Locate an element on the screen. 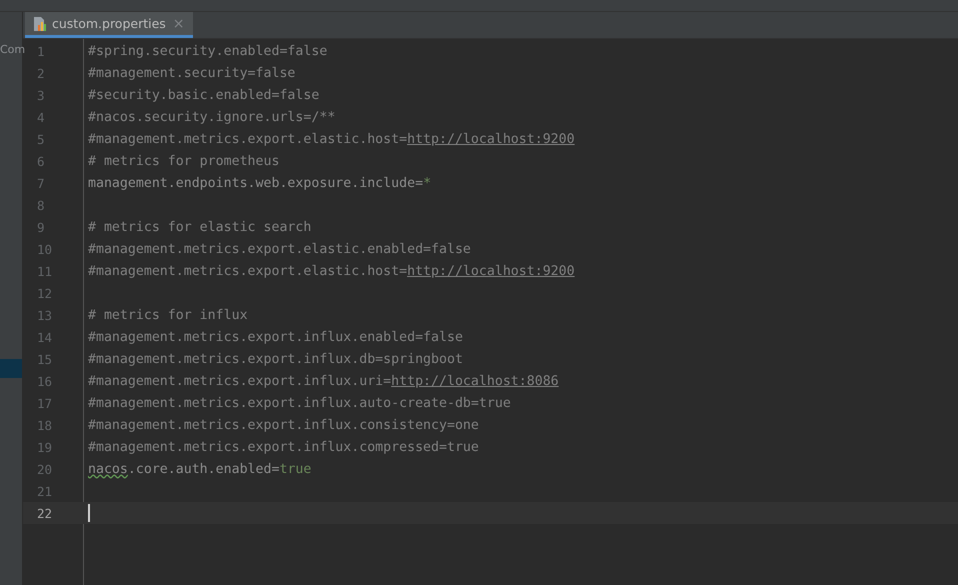 The width and height of the screenshot is (958, 585). properties-file-icon is located at coordinates (40, 24).